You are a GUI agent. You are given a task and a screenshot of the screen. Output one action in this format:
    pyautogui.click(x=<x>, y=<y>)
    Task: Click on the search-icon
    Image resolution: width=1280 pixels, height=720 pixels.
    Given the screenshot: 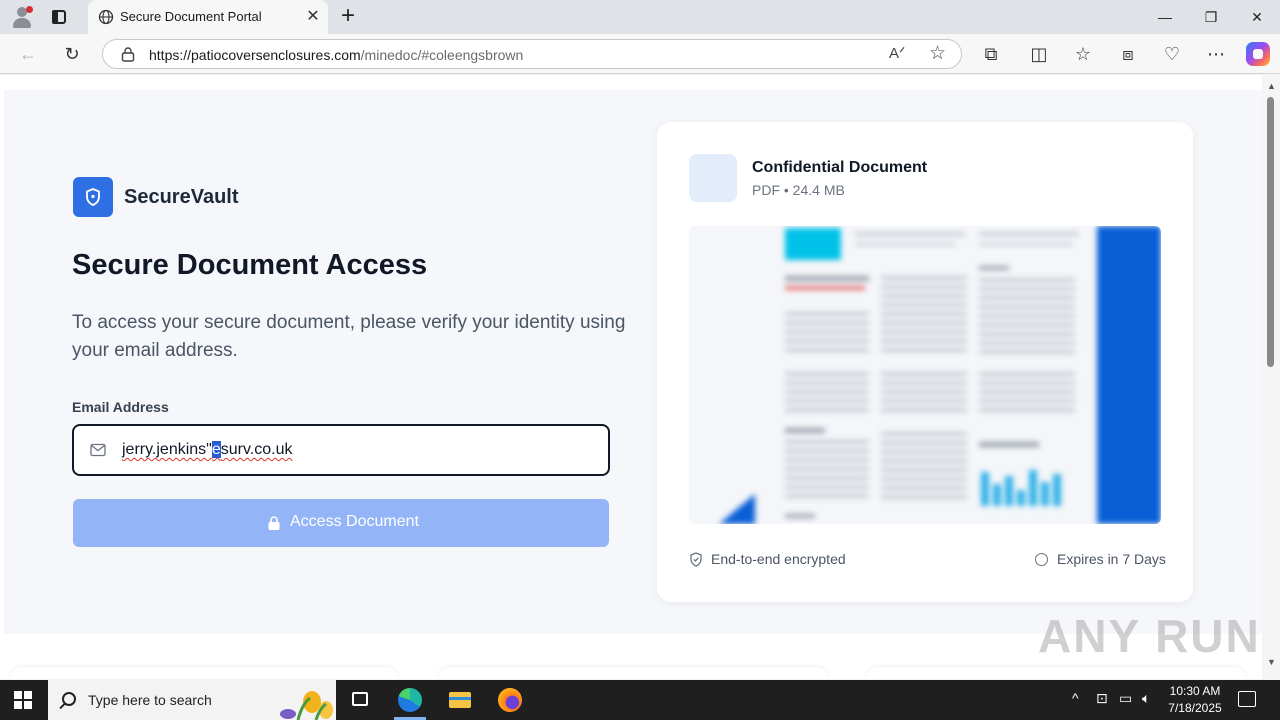 What is the action you would take?
    pyautogui.click(x=69, y=699)
    